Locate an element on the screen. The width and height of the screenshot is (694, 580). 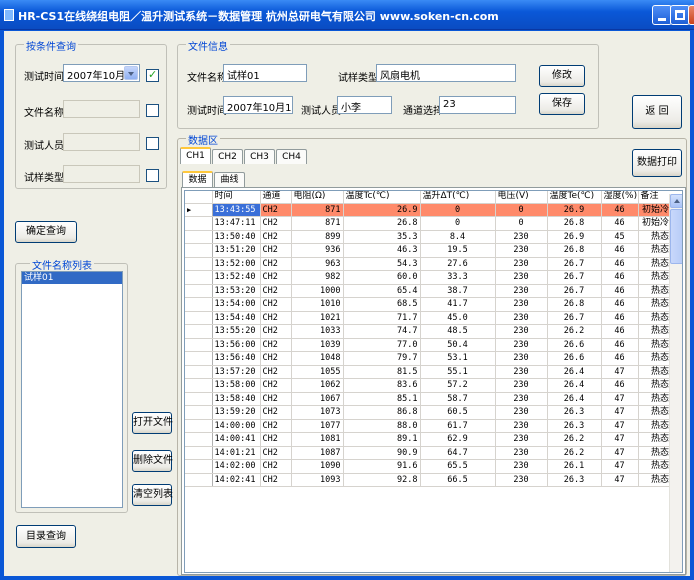
query-file-name-input is located at coordinates (101, 109).